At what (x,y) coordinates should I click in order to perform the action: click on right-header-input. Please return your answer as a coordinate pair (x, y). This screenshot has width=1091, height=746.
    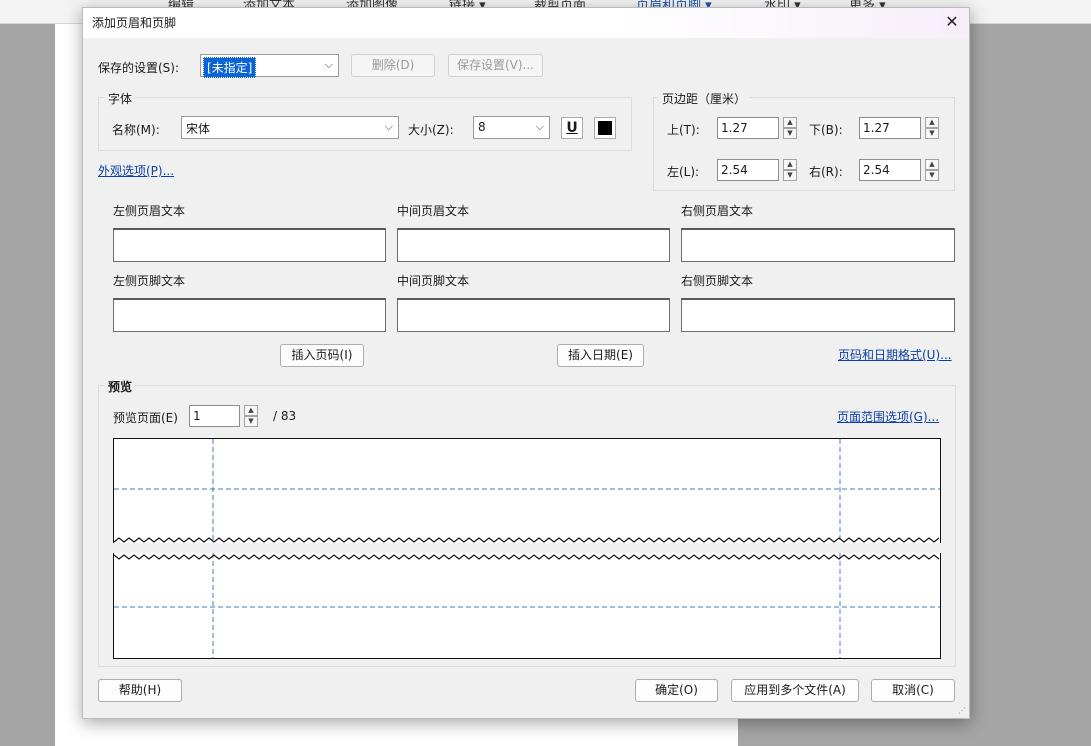
    Looking at the image, I should click on (818, 245).